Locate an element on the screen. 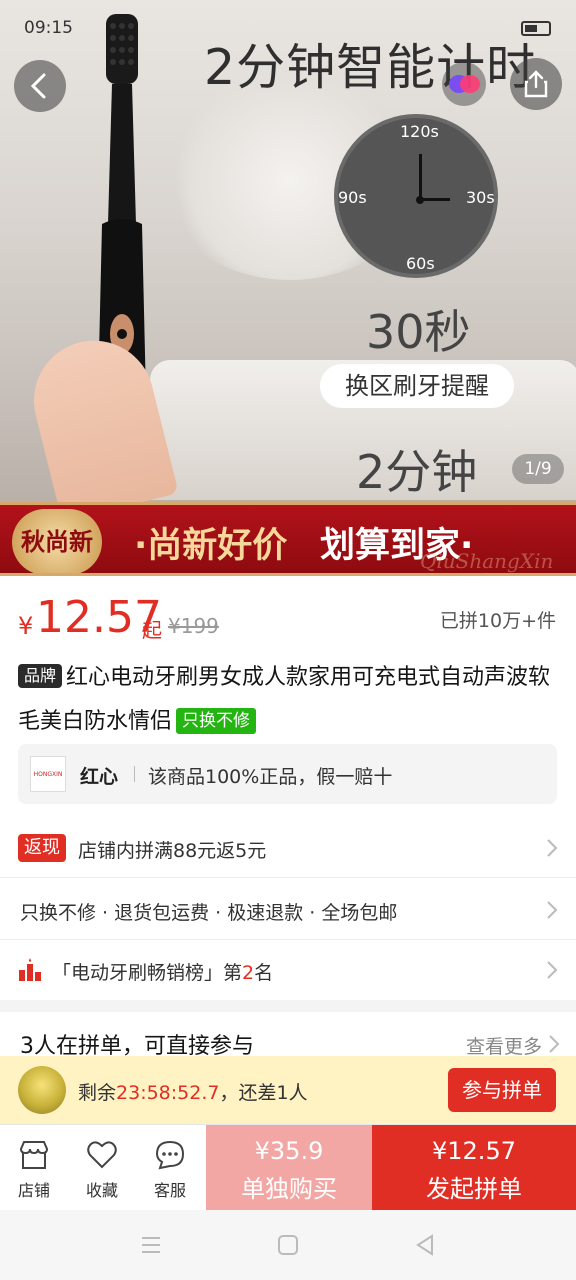 The width and height of the screenshot is (576, 1280). divider is located at coordinates (134, 774).